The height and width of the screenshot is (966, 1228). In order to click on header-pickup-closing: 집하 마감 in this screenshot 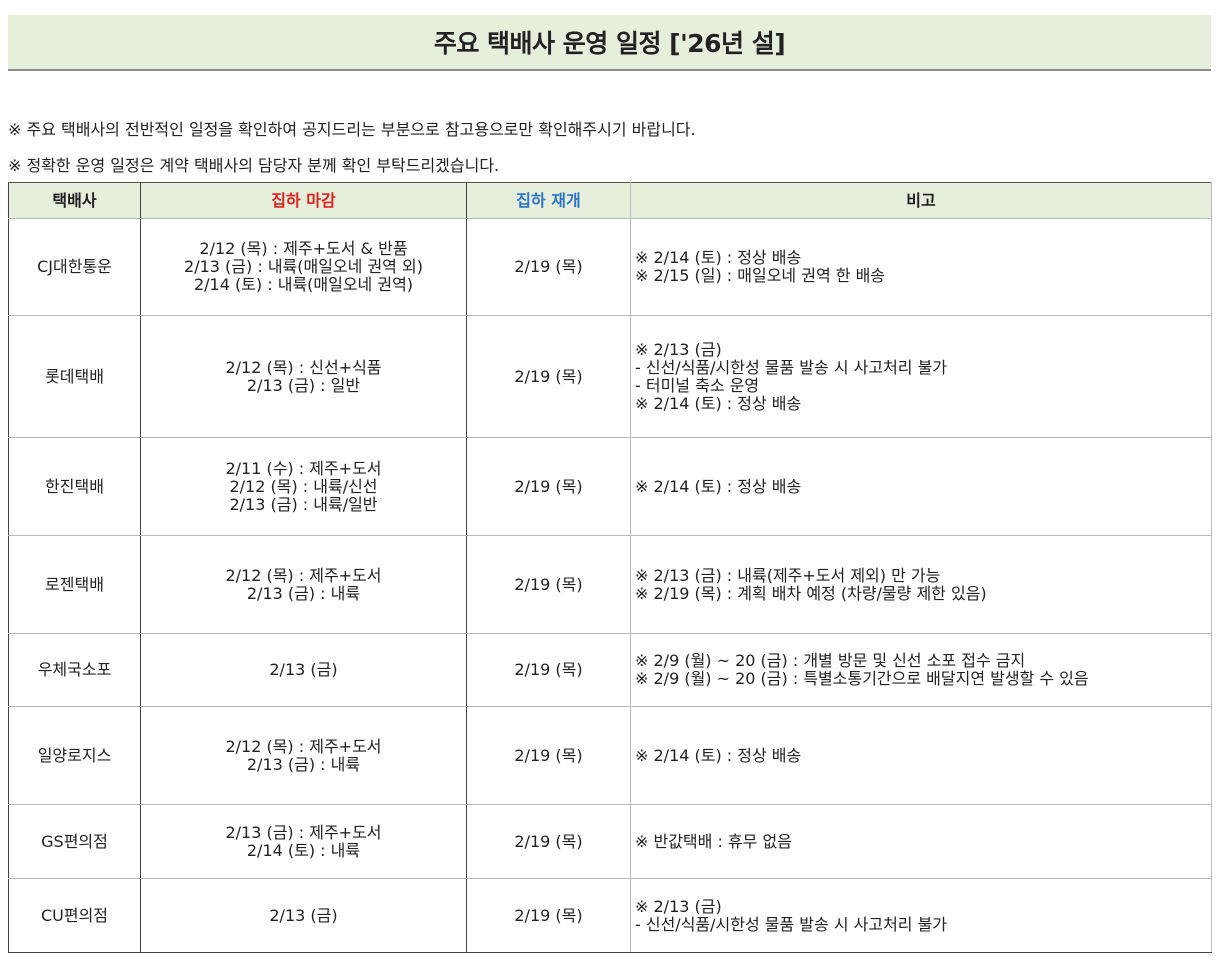, I will do `click(303, 200)`.